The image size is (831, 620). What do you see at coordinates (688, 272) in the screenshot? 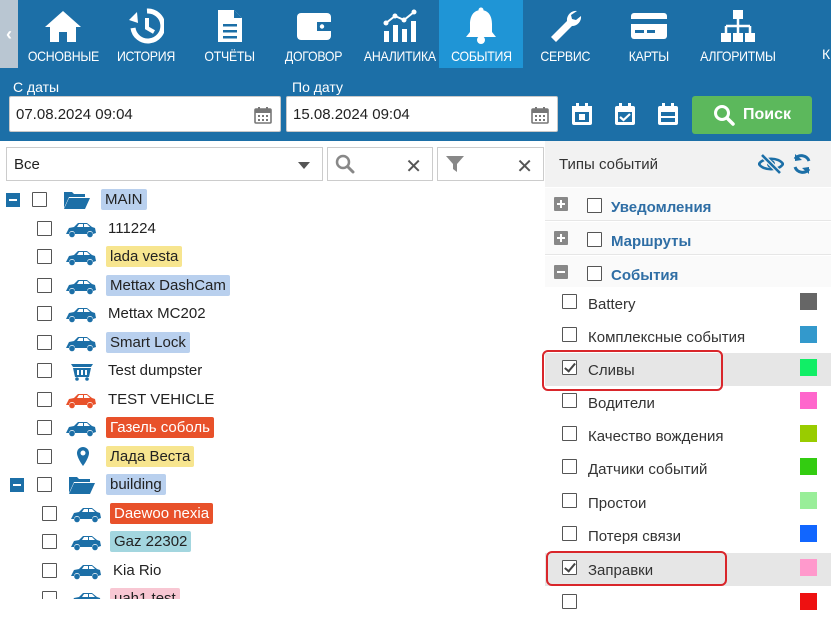
I see `event-group-events: События` at bounding box center [688, 272].